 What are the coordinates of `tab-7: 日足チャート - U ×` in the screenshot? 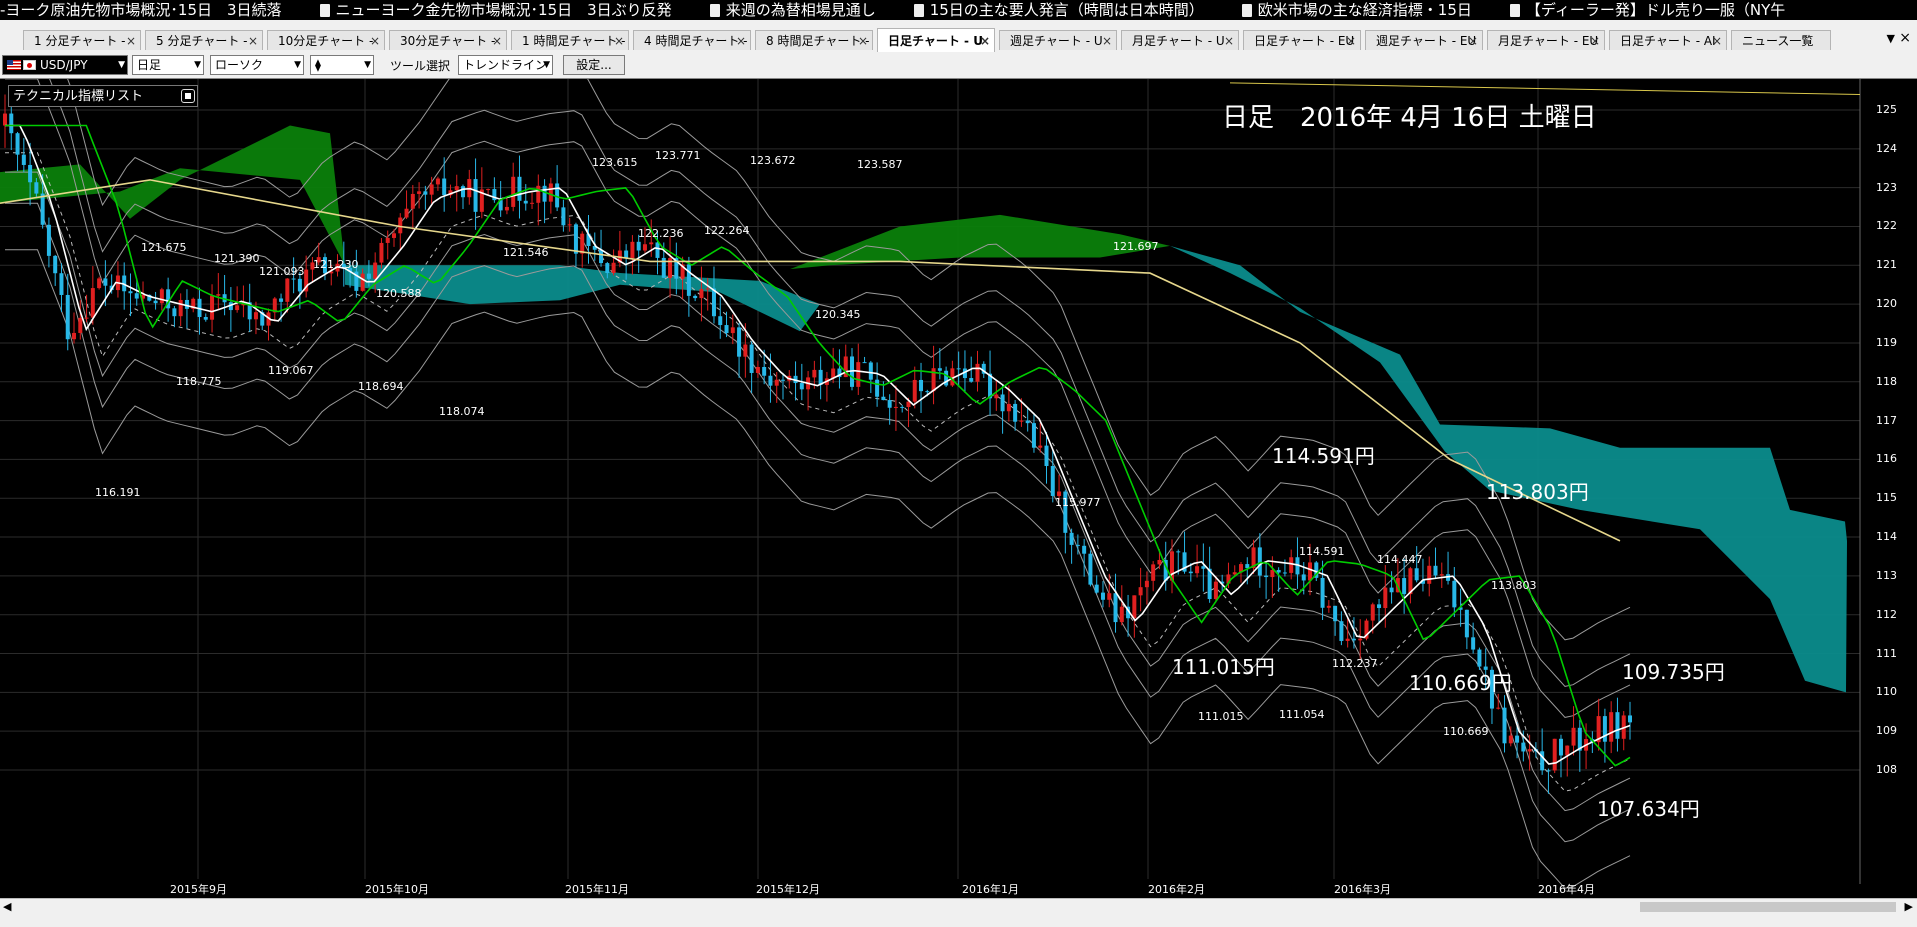 It's located at (936, 40).